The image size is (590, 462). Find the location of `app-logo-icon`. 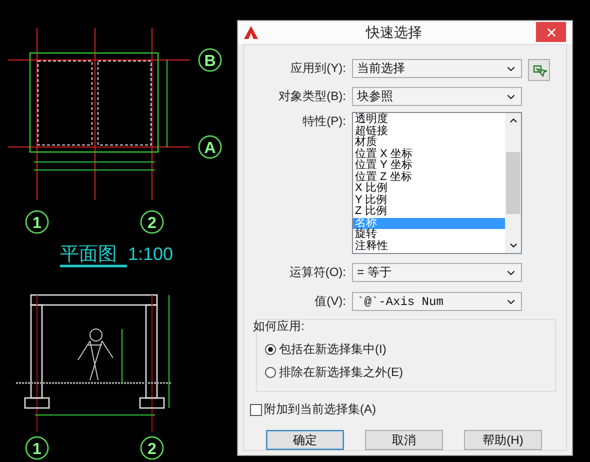

app-logo-icon is located at coordinates (251, 32).